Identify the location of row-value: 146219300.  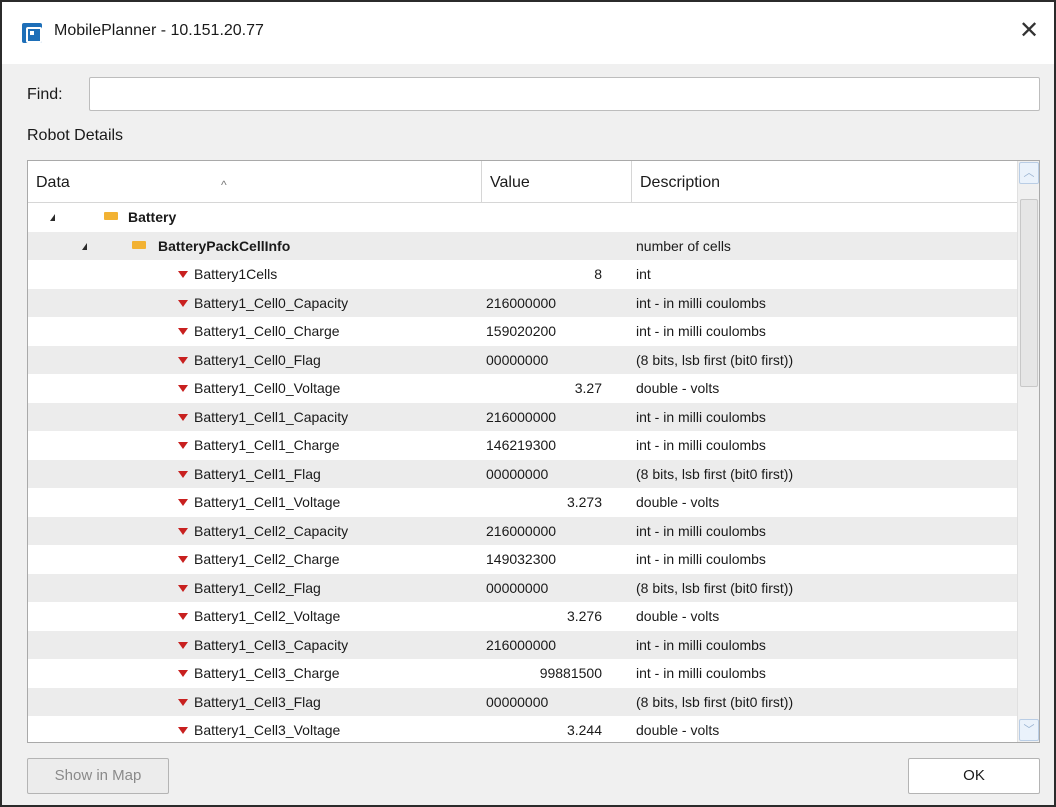
(521, 445).